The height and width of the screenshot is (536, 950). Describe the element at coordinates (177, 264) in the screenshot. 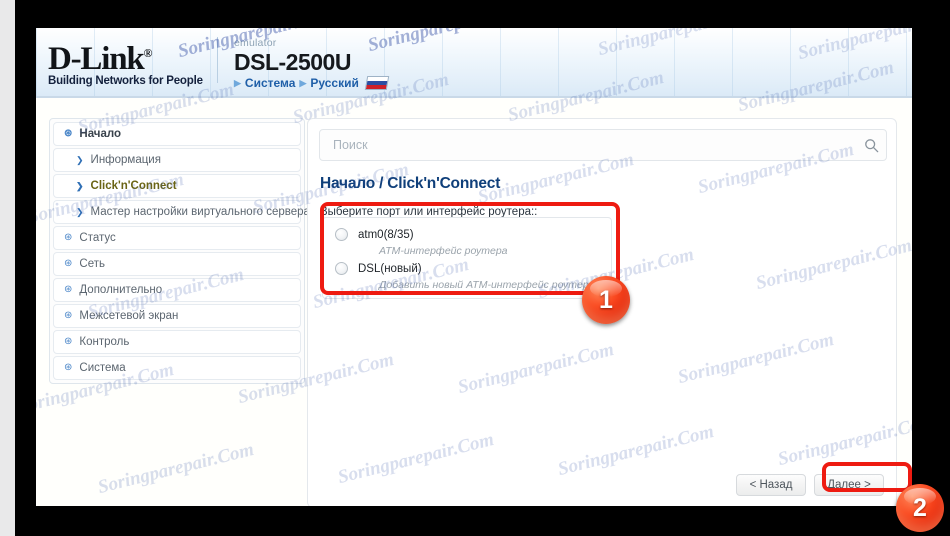

I see `sidebar-item-6: ⊛ Сеть` at that location.